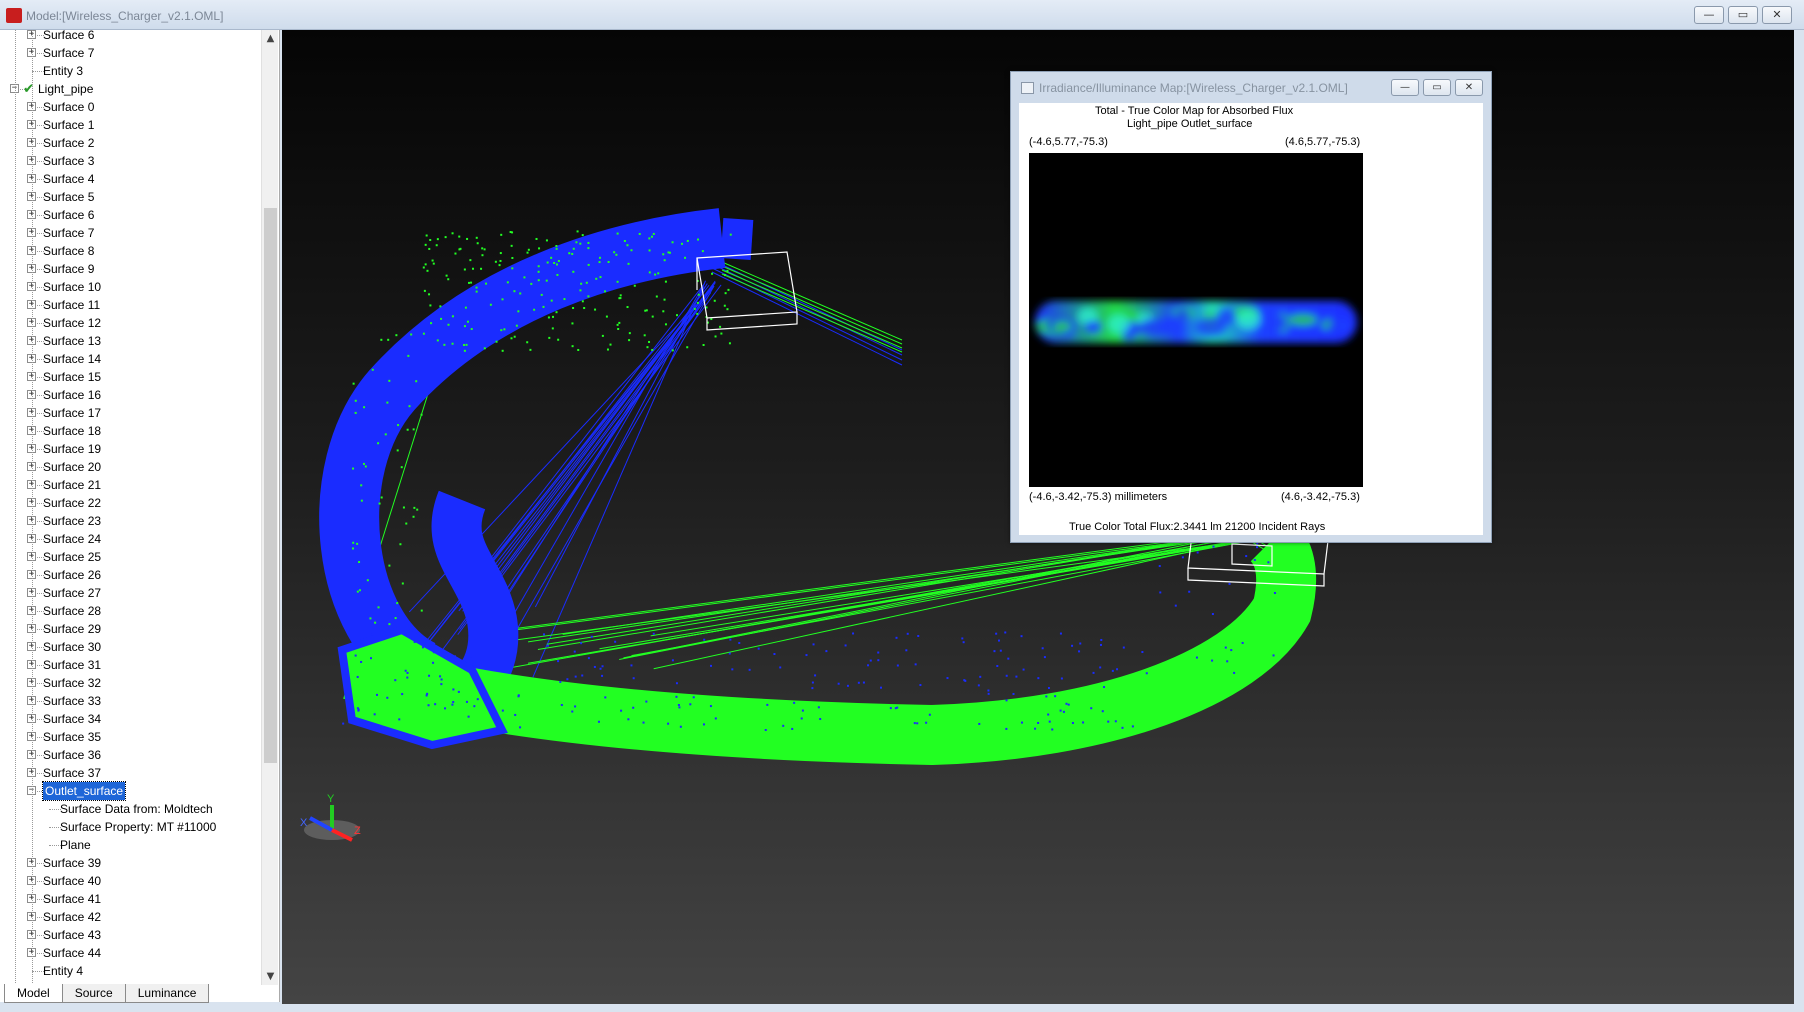 The width and height of the screenshot is (1804, 1012). Describe the element at coordinates (72, 899) in the screenshot. I see `tree-item-label: Surface 41` at that location.